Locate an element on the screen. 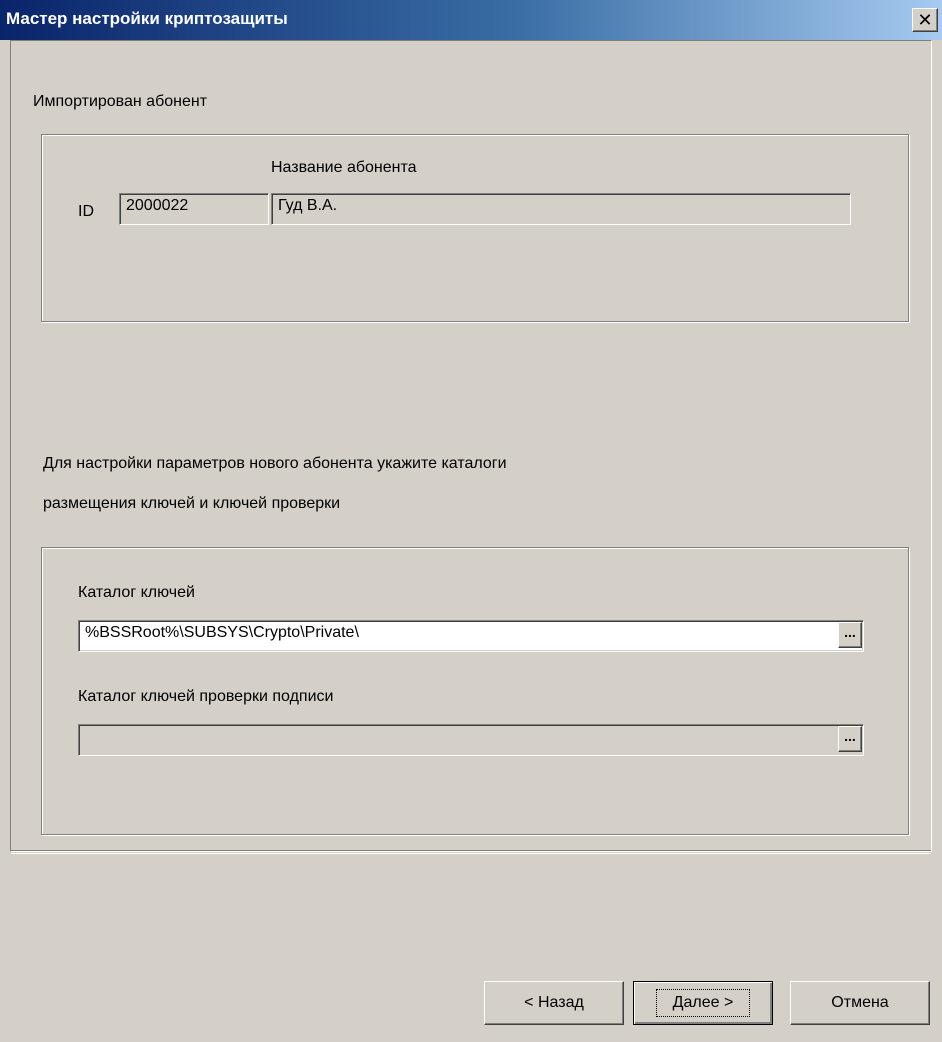 This screenshot has width=942, height=1042. subscriber-name-field: Гуд В.А. is located at coordinates (561, 209).